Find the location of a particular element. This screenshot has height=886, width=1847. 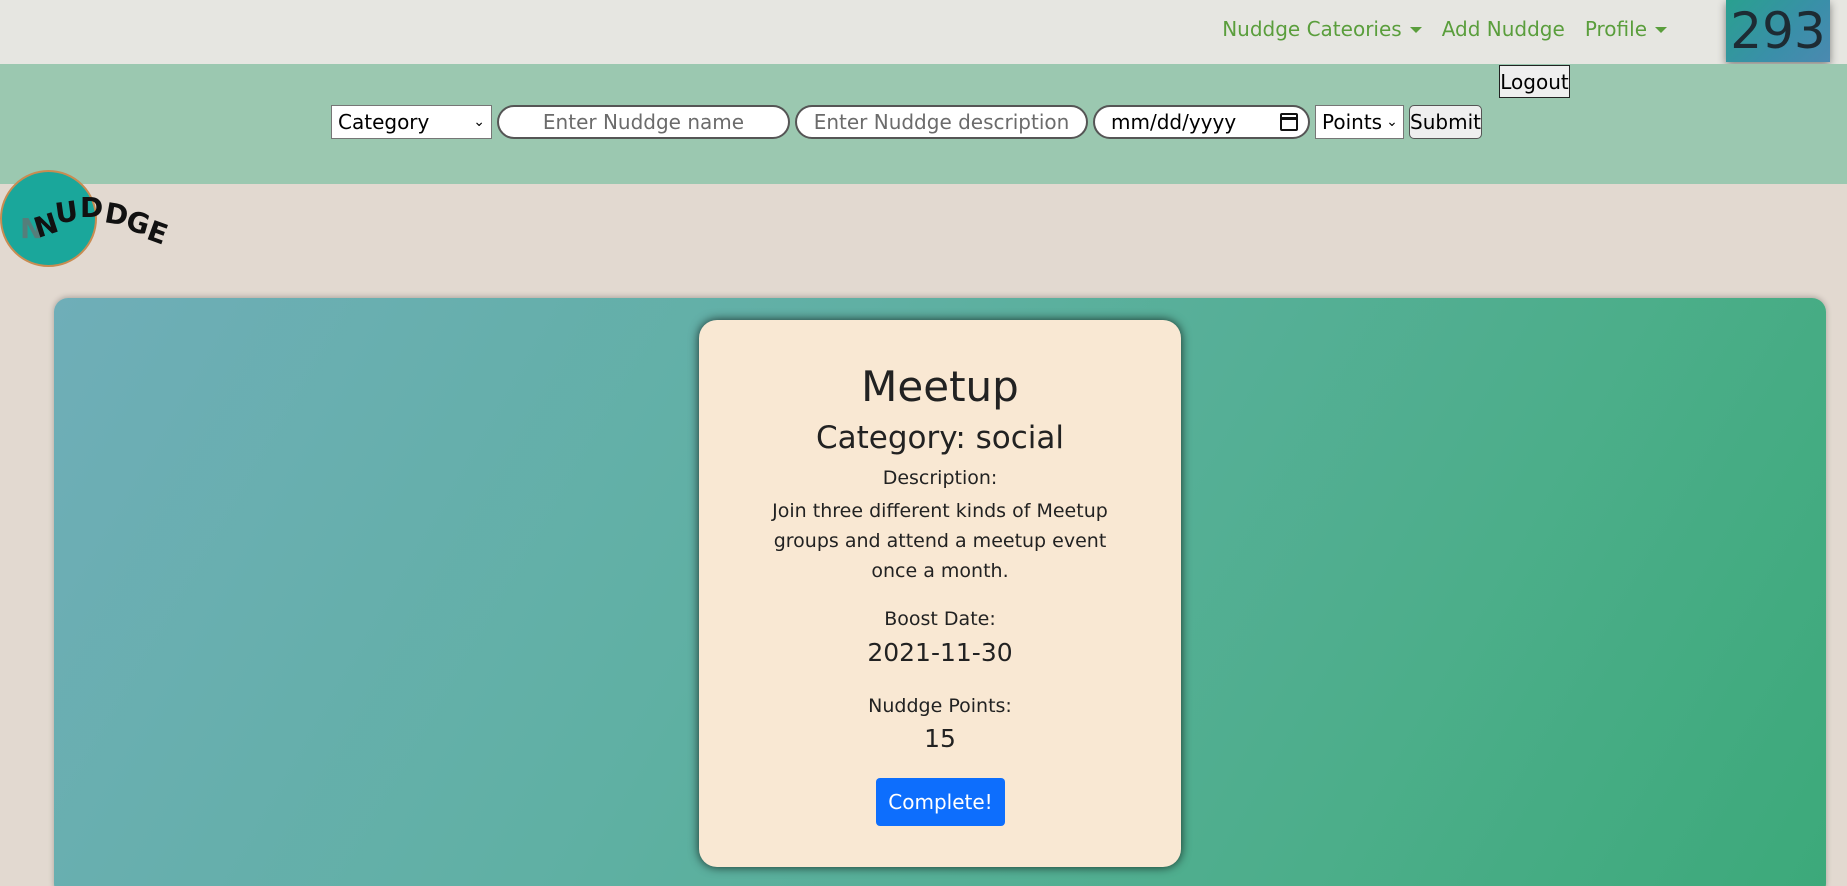

nav-categories-dropdown: Nuddge Cateories is located at coordinates (1322, 29).